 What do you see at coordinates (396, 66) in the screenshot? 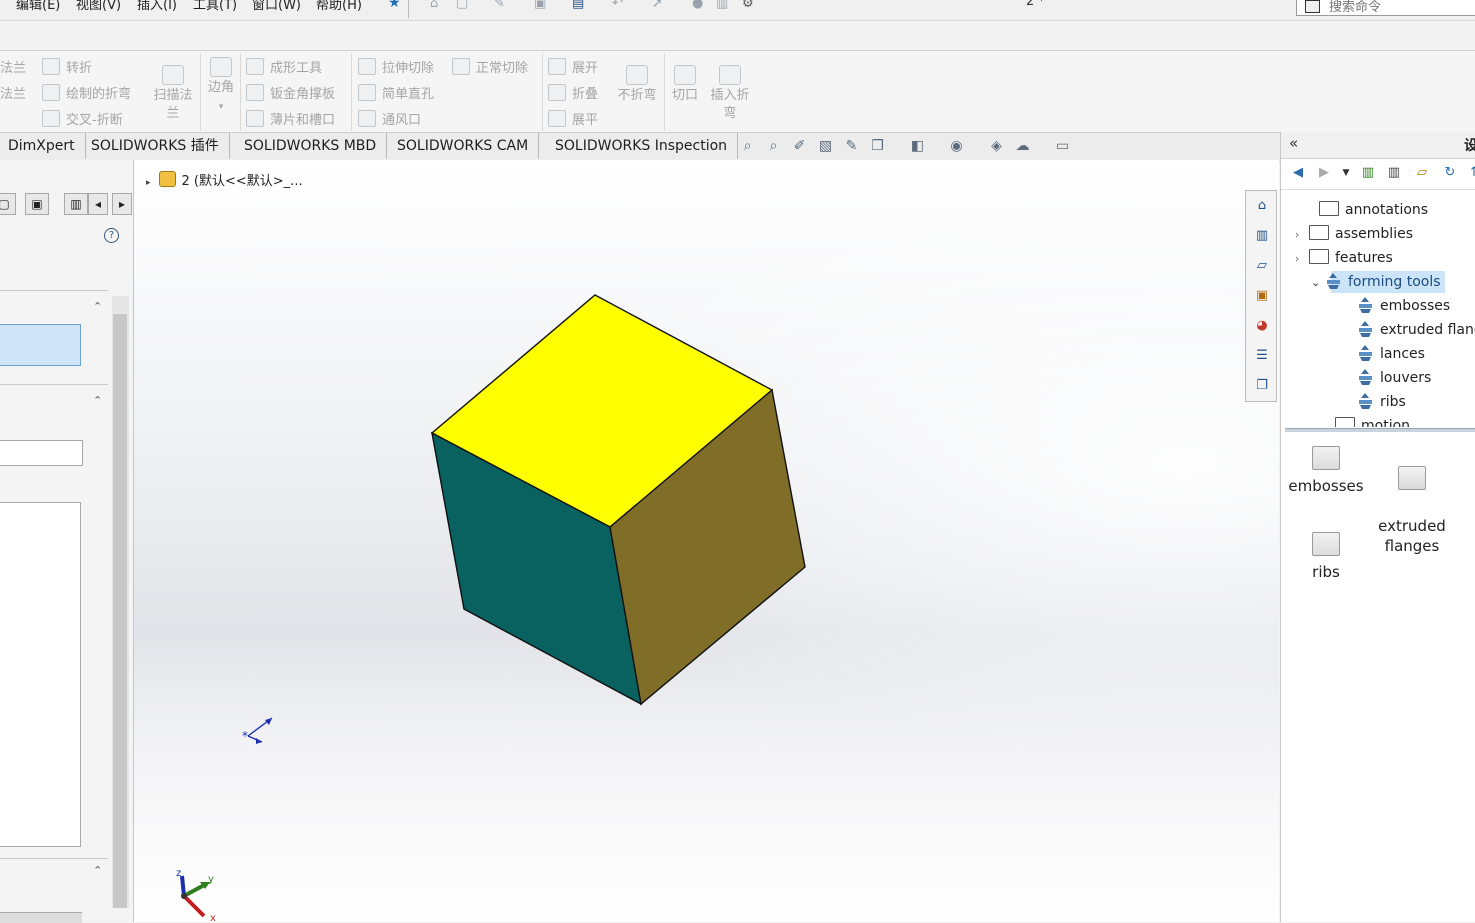
I see `extruded-cut-button: 拉伸切除` at bounding box center [396, 66].